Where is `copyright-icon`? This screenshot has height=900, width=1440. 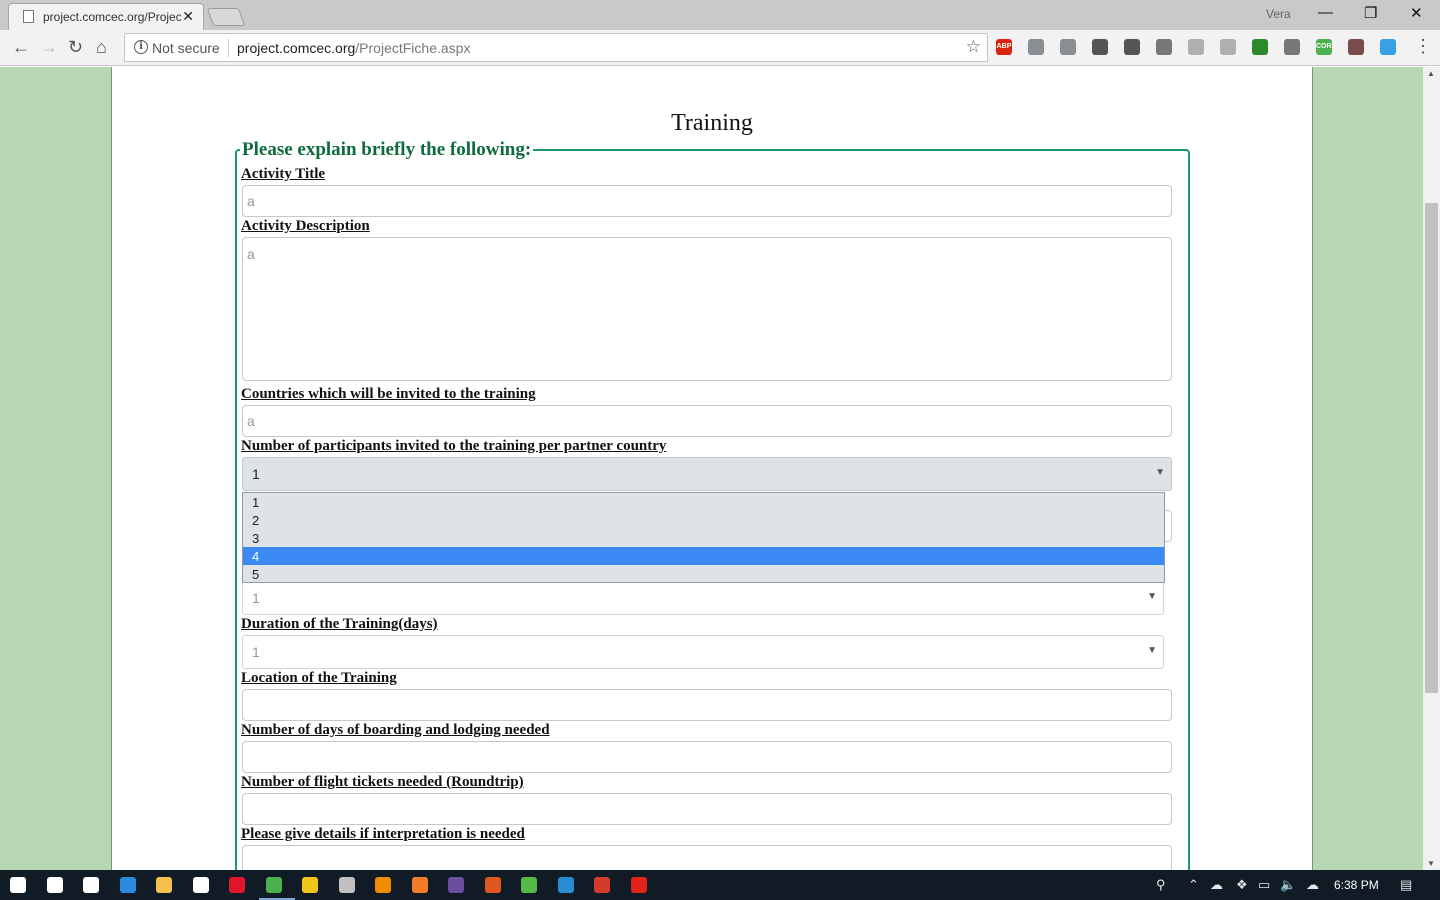
copyright-icon is located at coordinates (1292, 47).